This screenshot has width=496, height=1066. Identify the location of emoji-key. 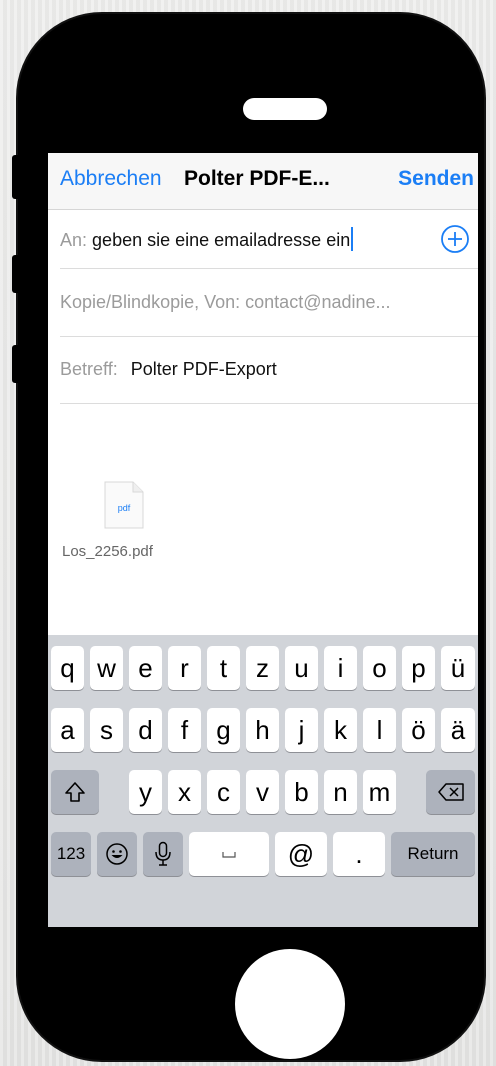
(117, 854).